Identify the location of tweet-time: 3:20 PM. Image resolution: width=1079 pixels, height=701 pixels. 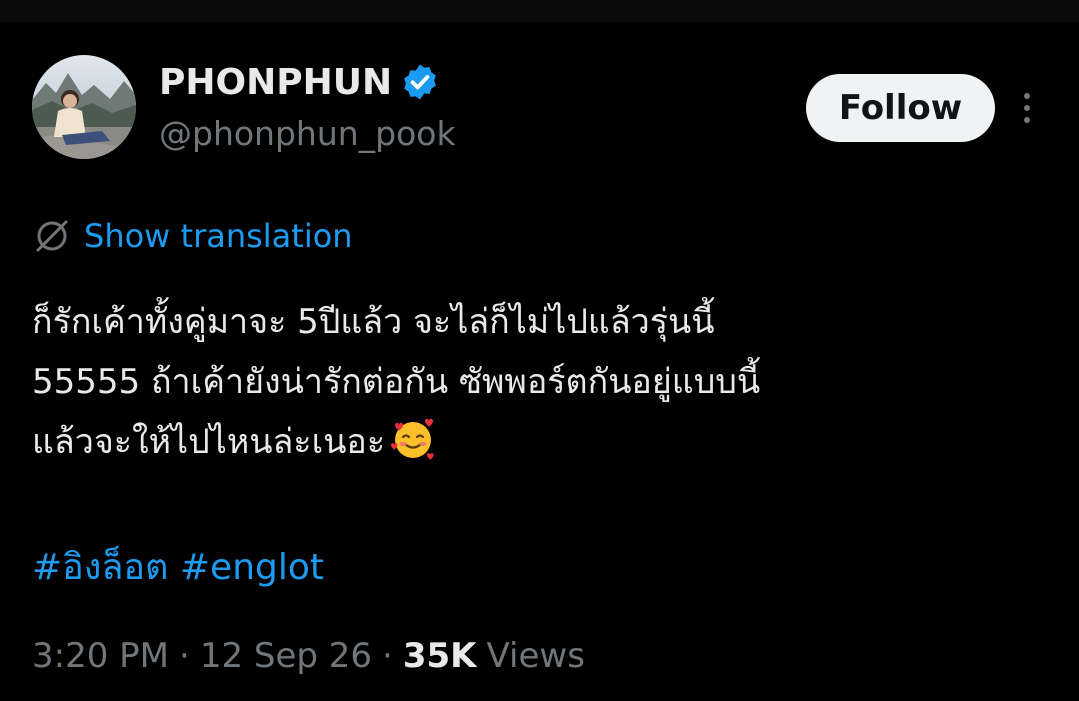
(100, 656).